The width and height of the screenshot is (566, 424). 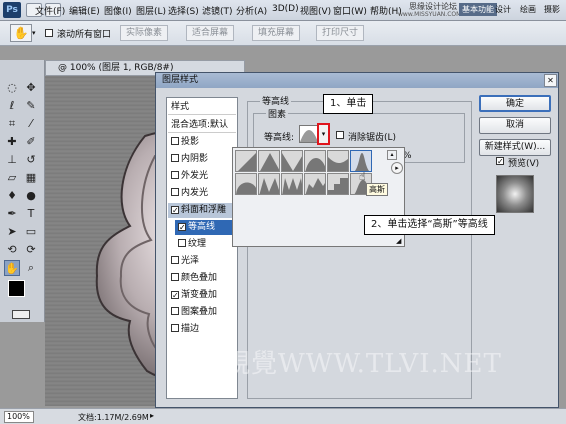 I want to click on chevron-down-icon: ▾, so click(x=36, y=33).